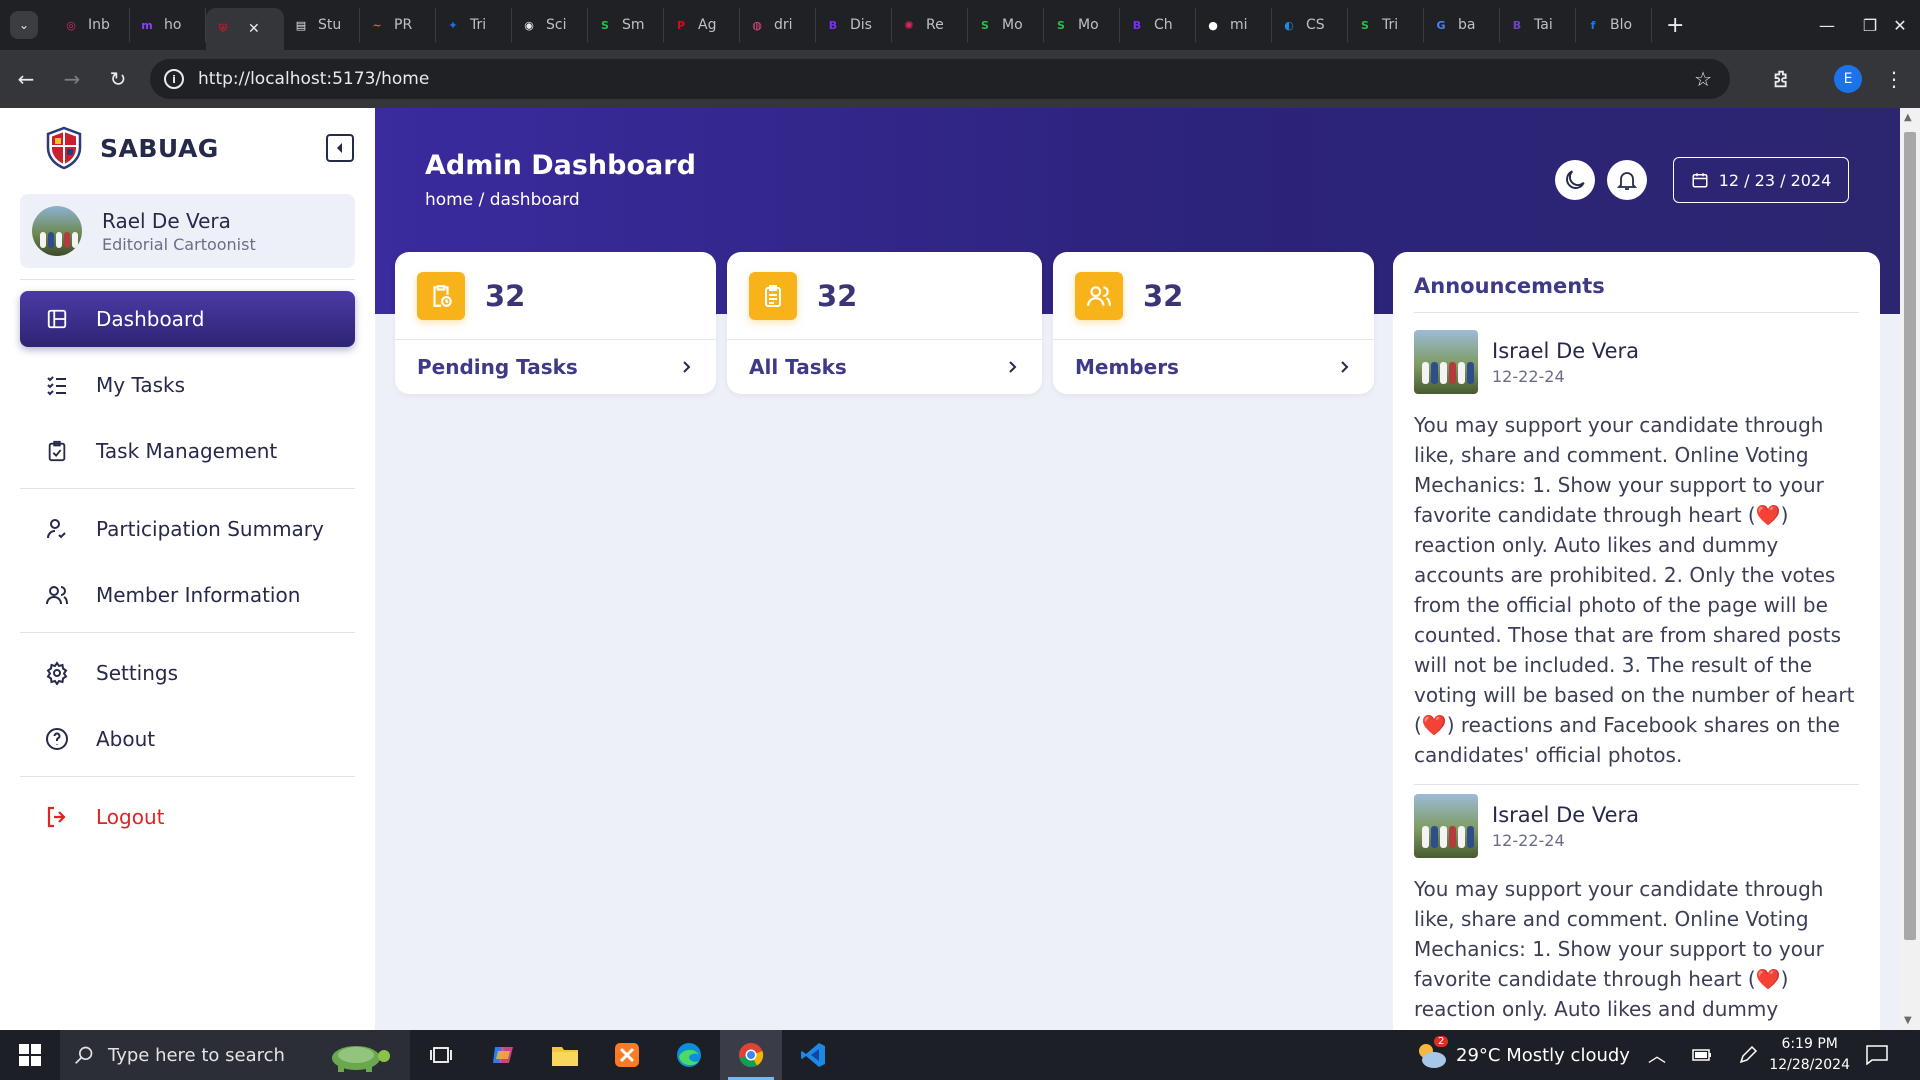 This screenshot has height=1080, width=1920. What do you see at coordinates (166, 220) in the screenshot?
I see `user-name: Rael De Vera` at bounding box center [166, 220].